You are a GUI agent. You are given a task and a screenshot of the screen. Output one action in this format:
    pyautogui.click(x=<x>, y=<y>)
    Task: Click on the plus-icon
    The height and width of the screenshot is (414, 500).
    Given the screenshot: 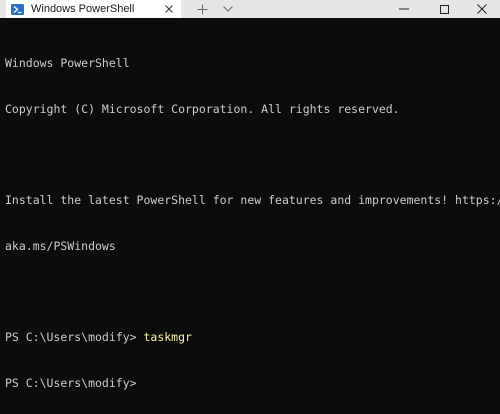 What is the action you would take?
    pyautogui.click(x=202, y=9)
    